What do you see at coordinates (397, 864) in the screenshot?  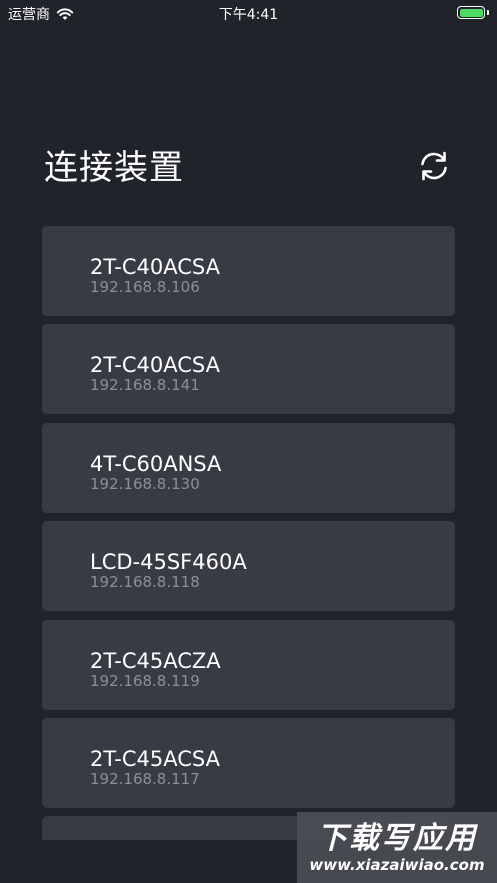 I see `watermark-url: www.xiazaiwiao.com` at bounding box center [397, 864].